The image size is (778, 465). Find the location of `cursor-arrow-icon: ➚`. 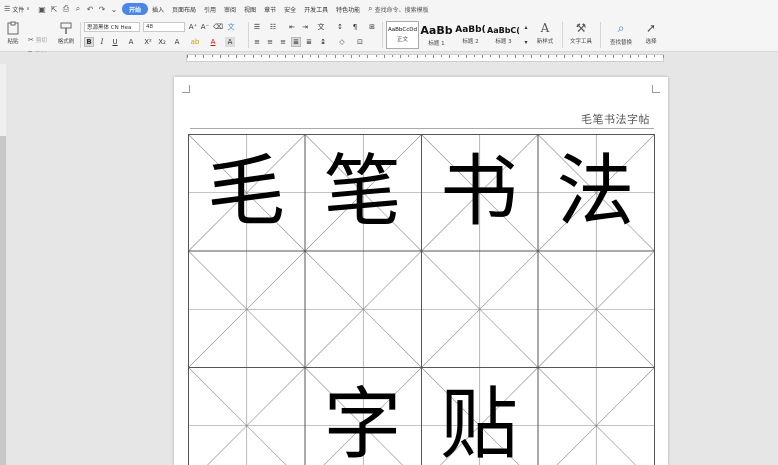

cursor-arrow-icon: ➚ is located at coordinates (651, 28).